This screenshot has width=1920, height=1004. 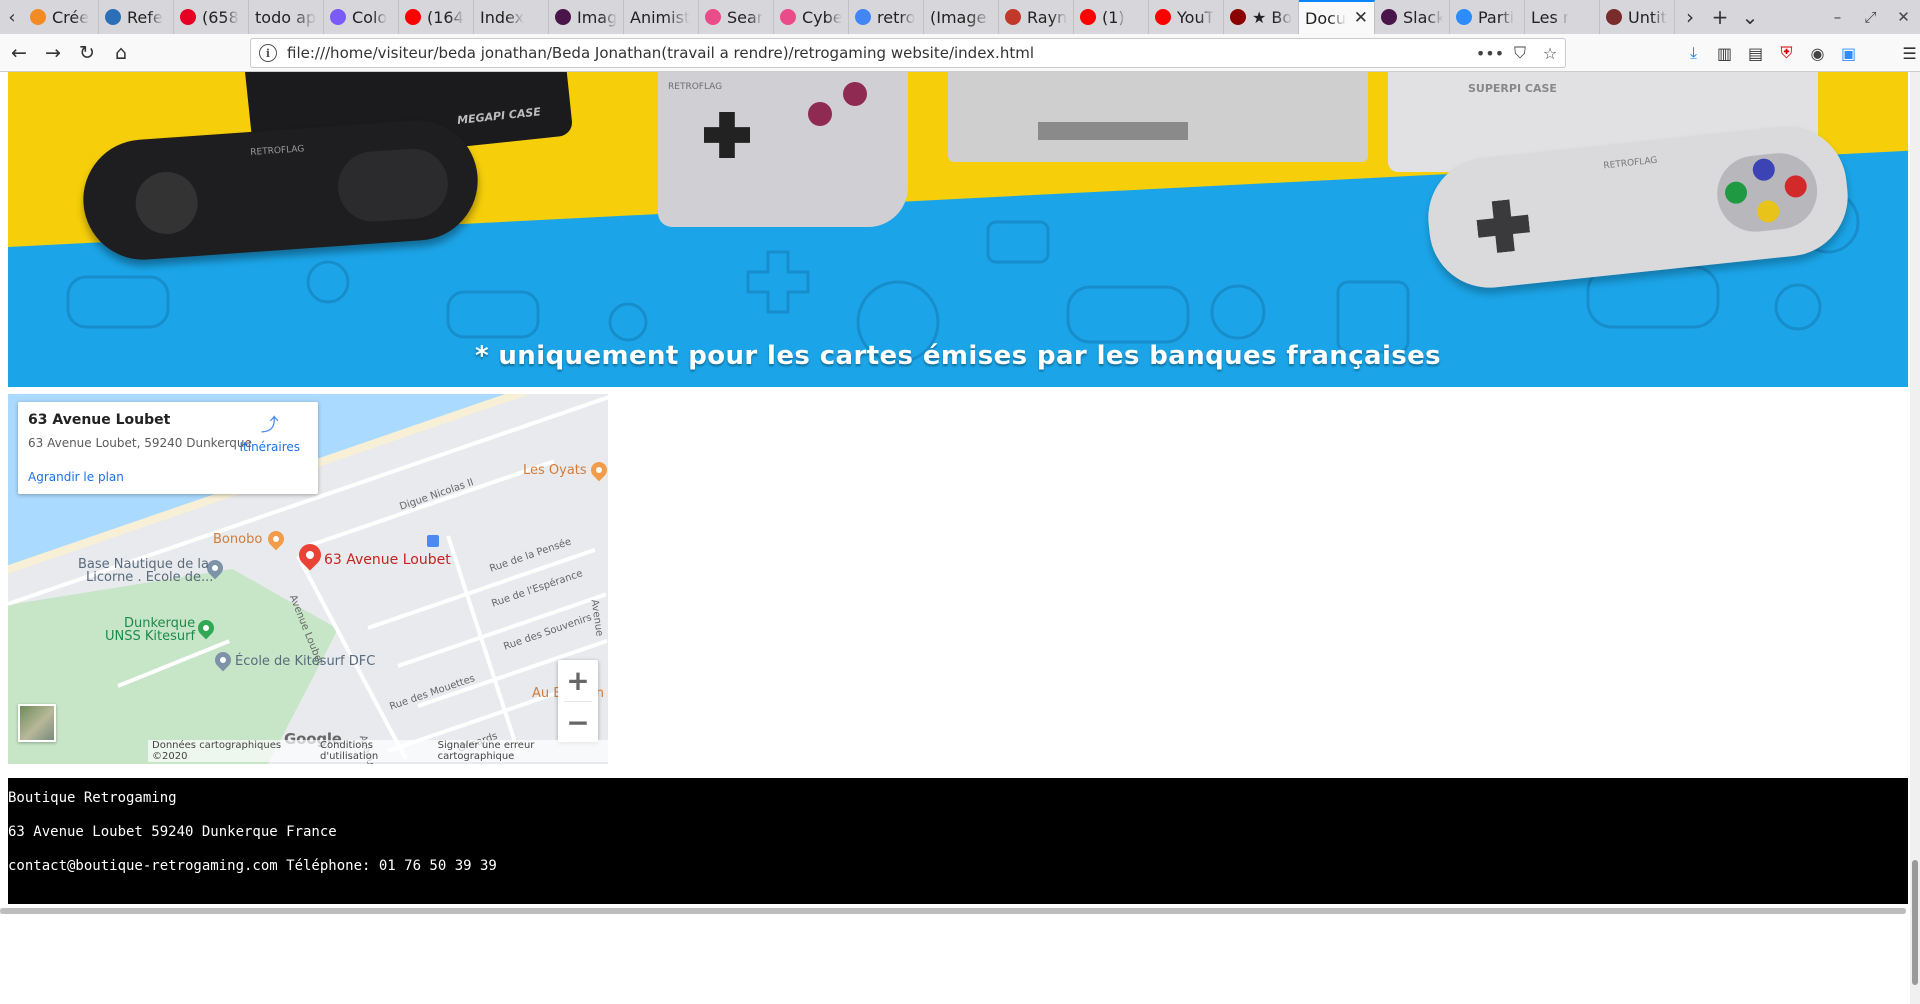 What do you see at coordinates (713, 17) in the screenshot?
I see `dribbble-icon` at bounding box center [713, 17].